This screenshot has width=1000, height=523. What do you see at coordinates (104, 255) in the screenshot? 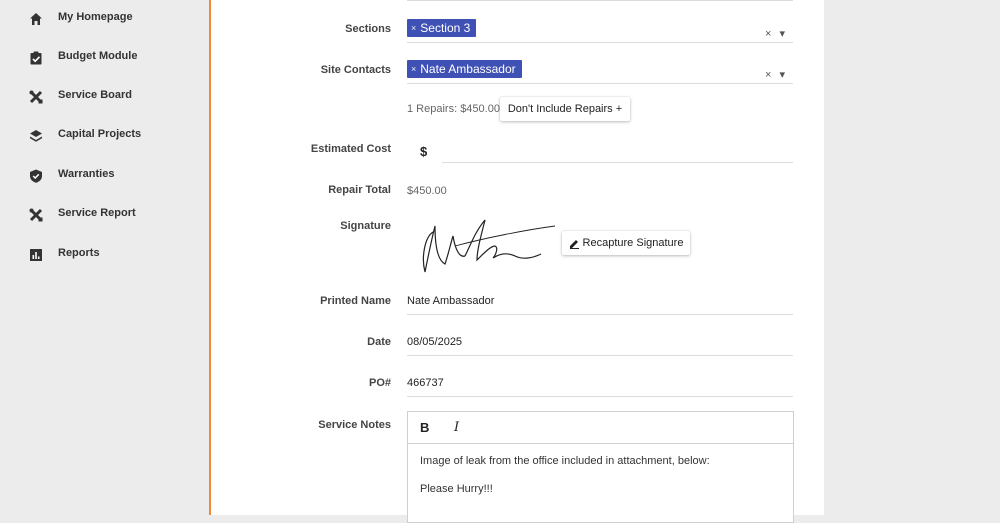
I see `sidebar-item-reports: Reports` at bounding box center [104, 255].